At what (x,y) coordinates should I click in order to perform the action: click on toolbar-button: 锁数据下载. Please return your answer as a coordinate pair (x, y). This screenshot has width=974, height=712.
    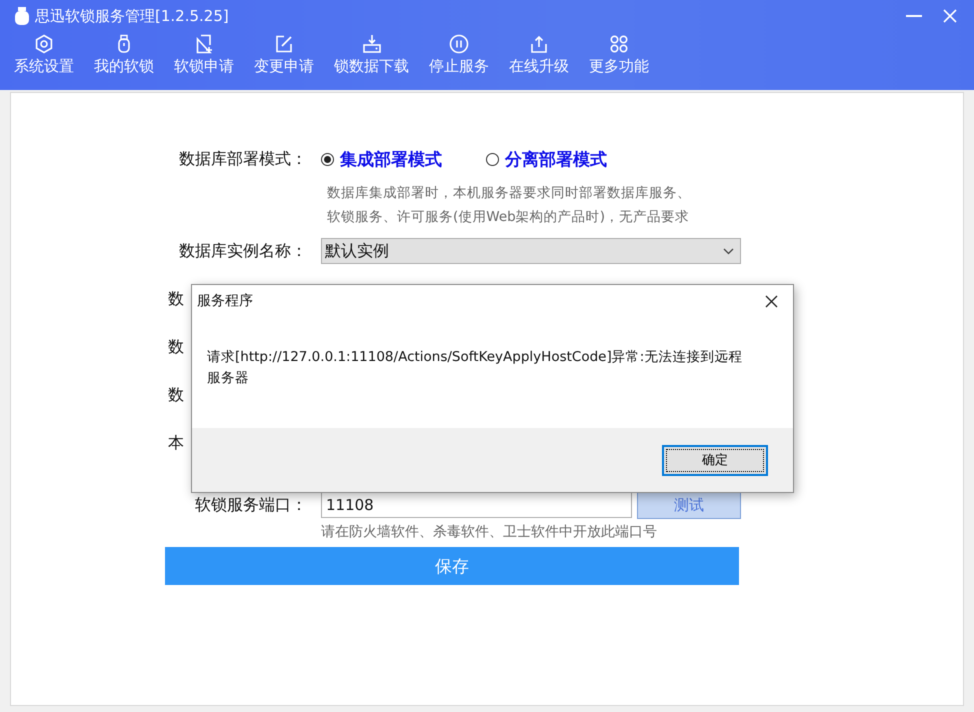
    Looking at the image, I should click on (371, 55).